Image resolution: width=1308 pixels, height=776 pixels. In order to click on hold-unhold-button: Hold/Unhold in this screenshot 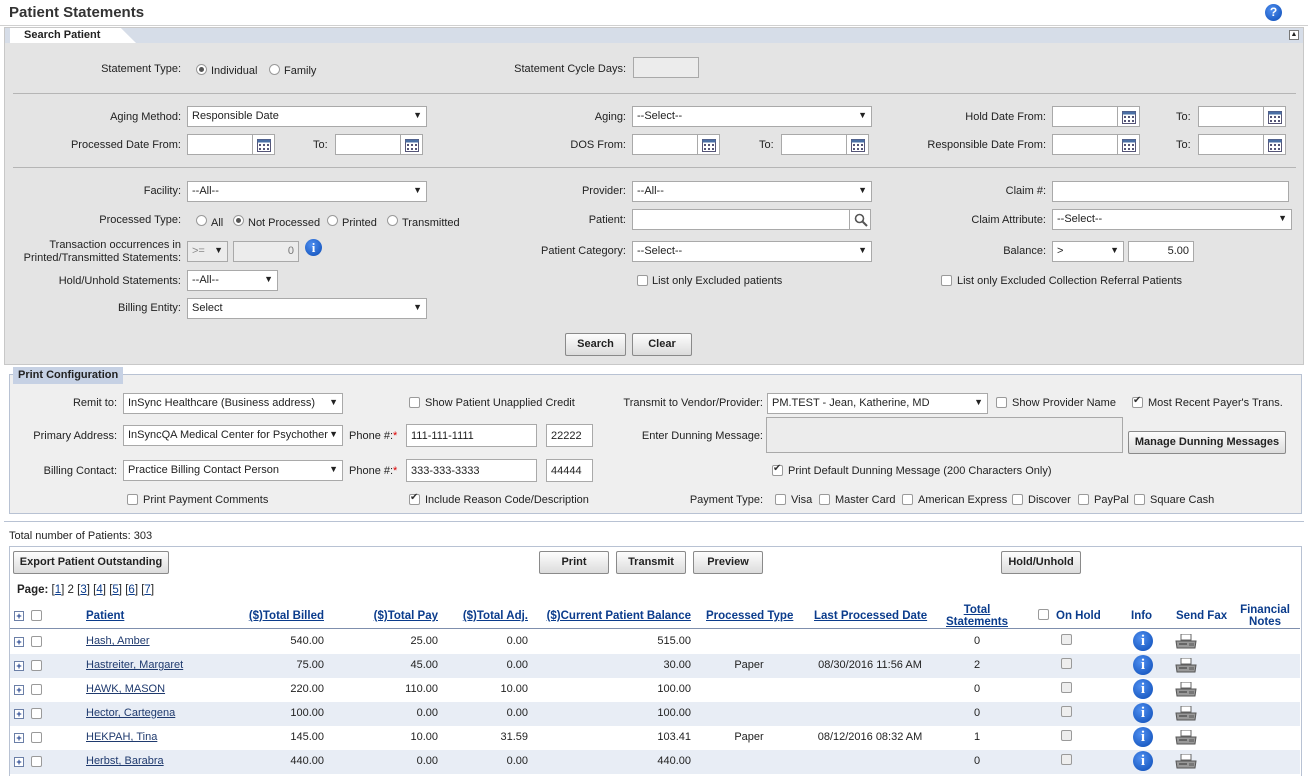, I will do `click(1041, 562)`.